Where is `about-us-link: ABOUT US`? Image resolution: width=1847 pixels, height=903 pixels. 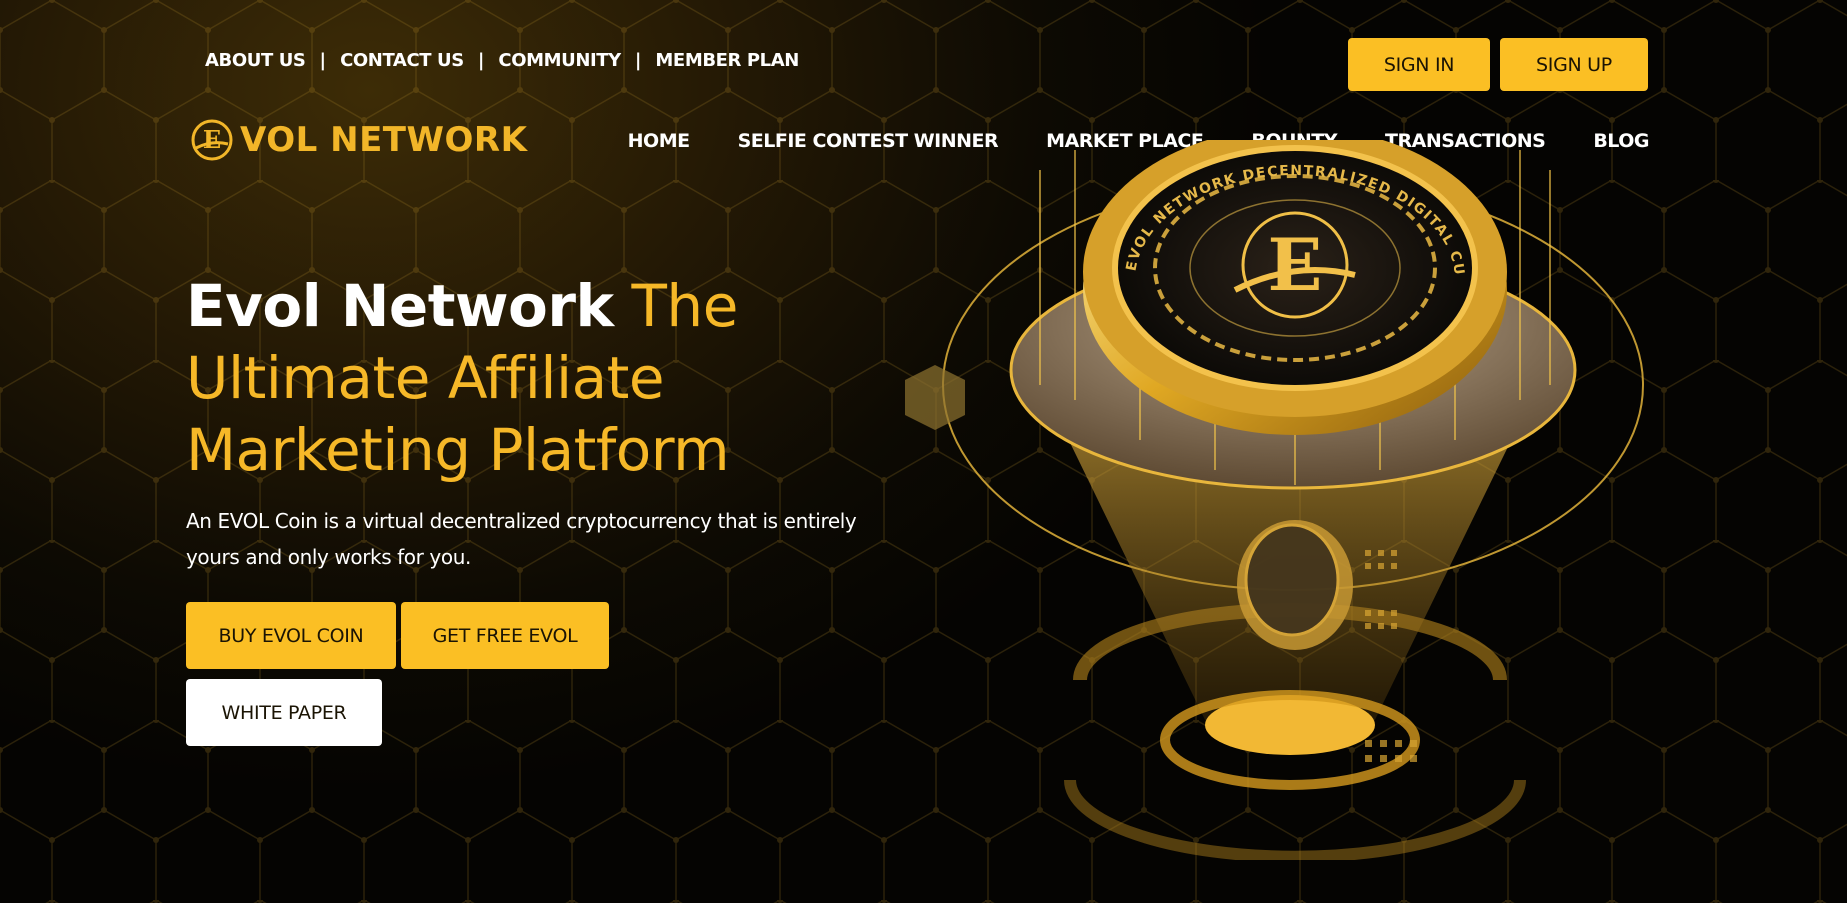 about-us-link: ABOUT US is located at coordinates (255, 60).